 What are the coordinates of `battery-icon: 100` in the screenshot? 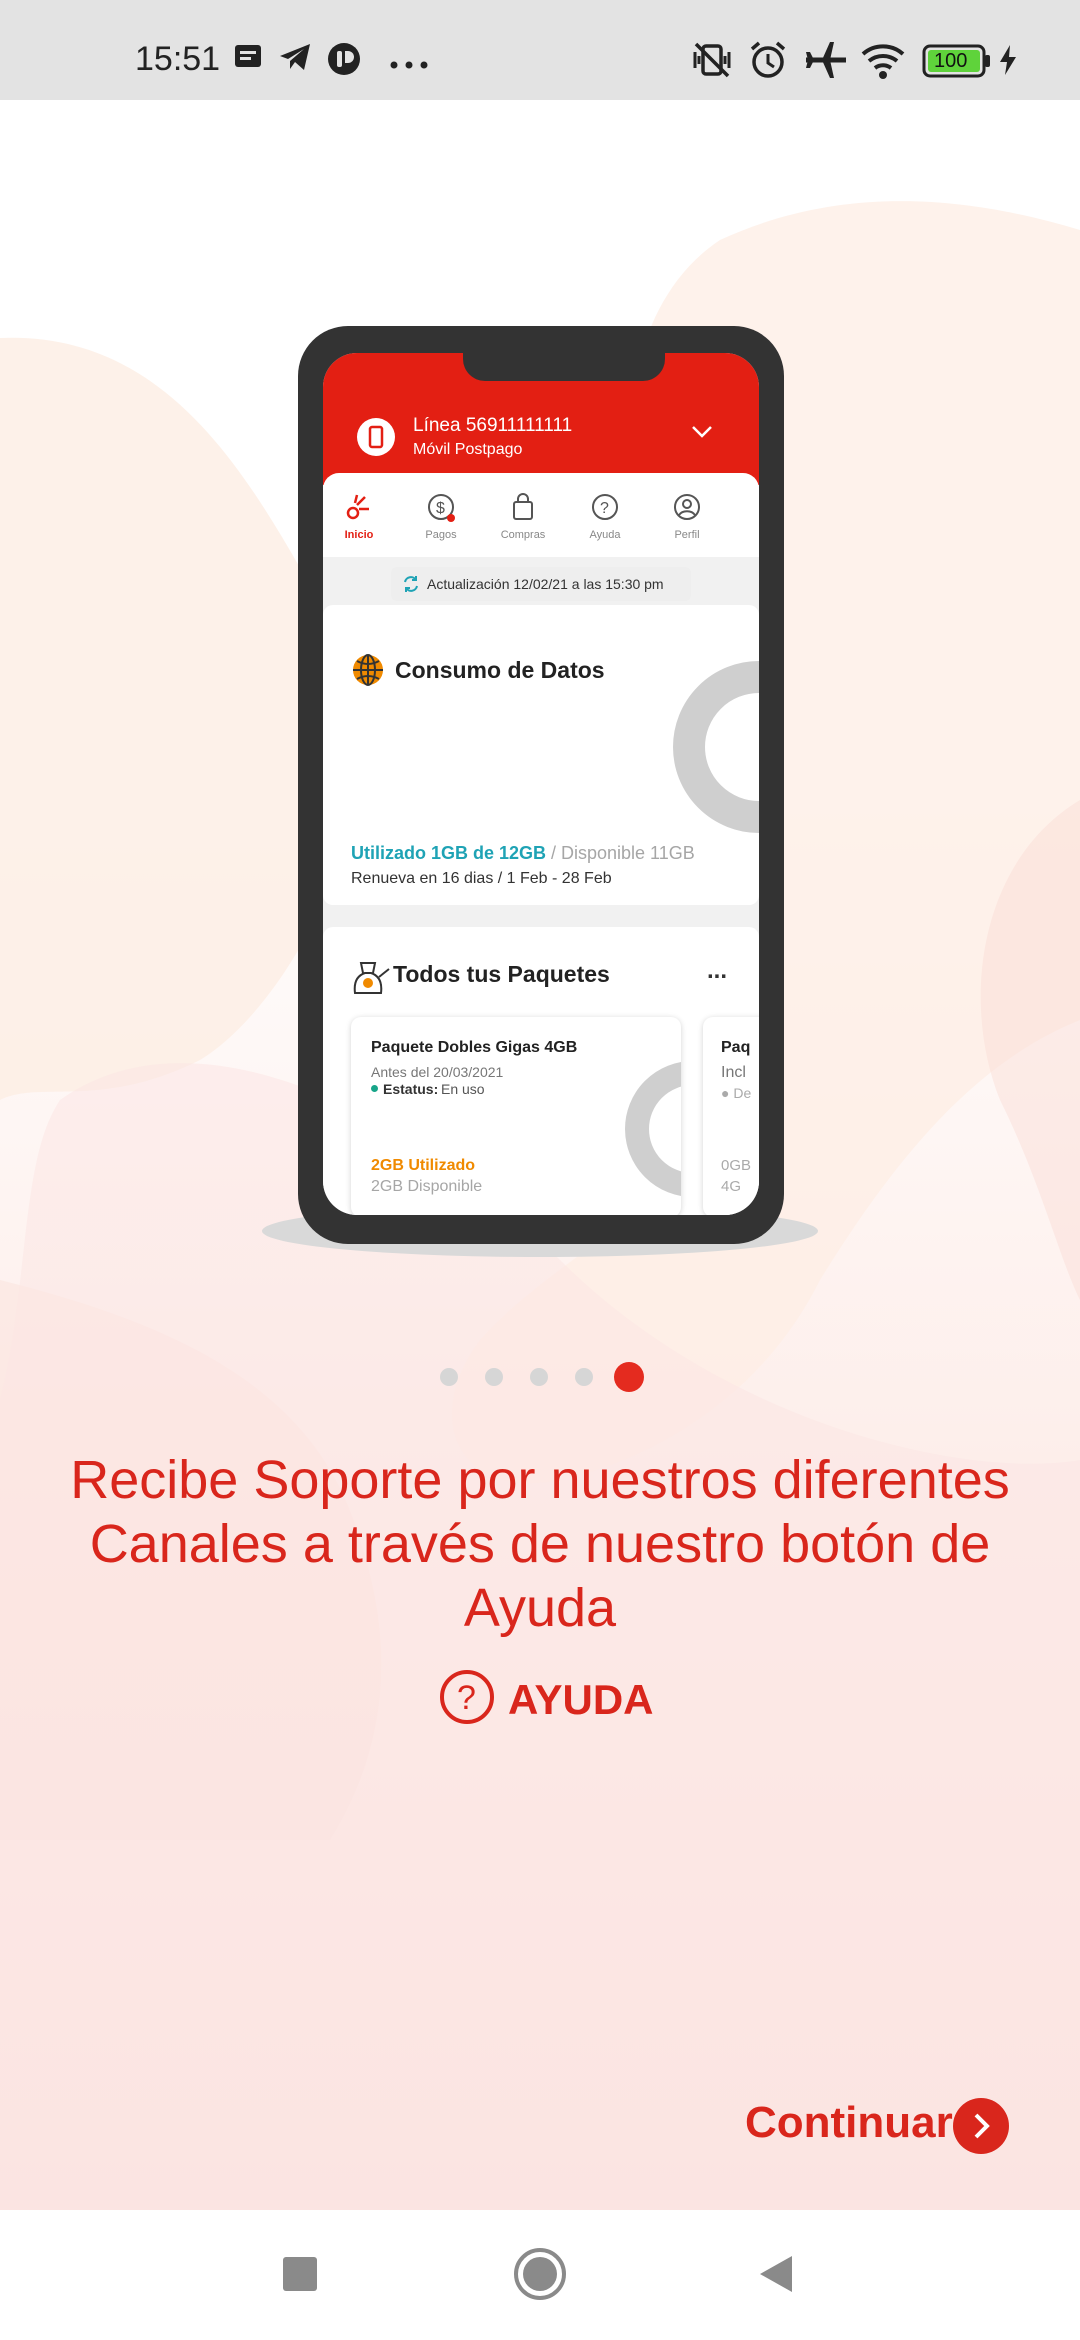 It's located at (957, 63).